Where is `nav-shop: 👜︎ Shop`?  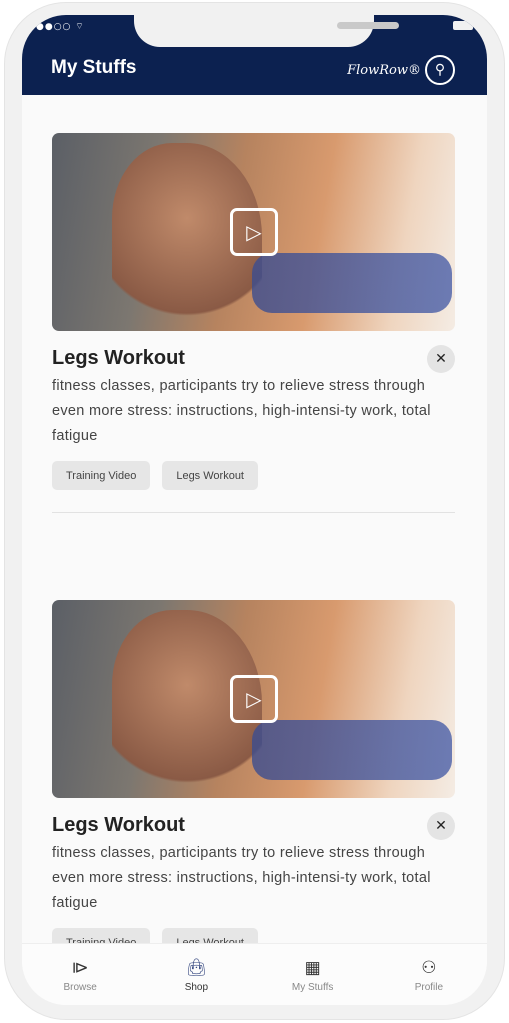
nav-shop: 👜︎ Shop is located at coordinates (196, 974).